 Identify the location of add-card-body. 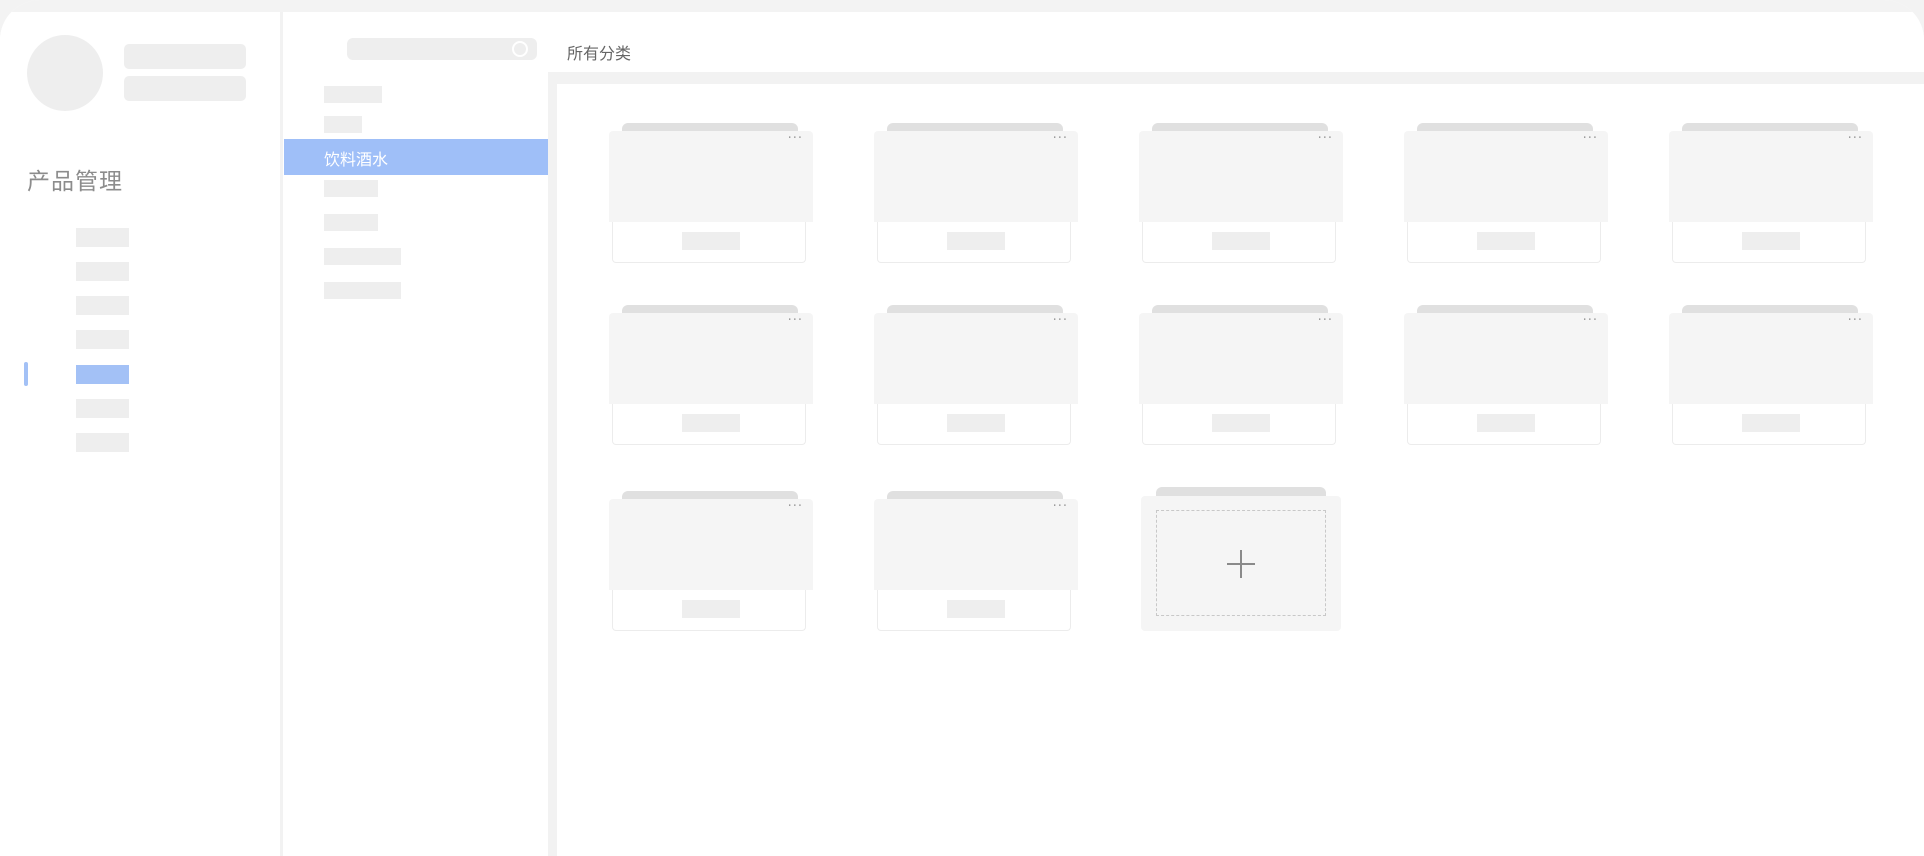
(1241, 563).